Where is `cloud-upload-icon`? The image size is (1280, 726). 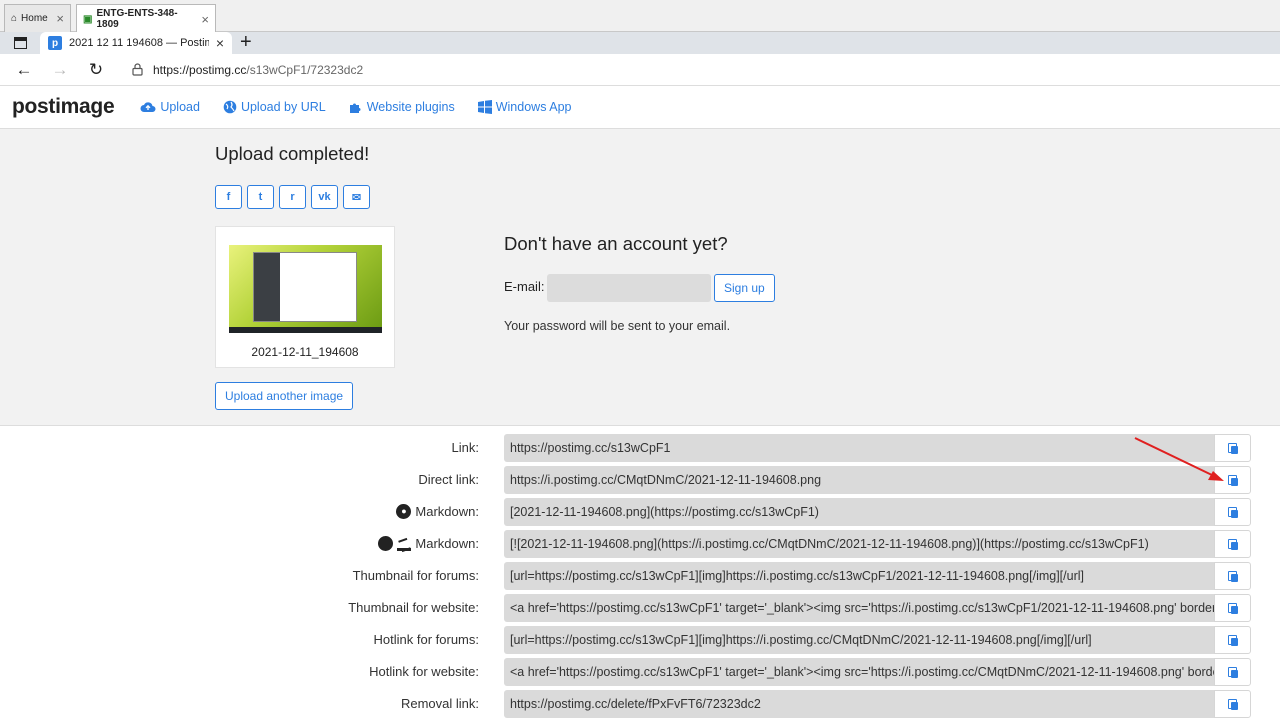
cloud-upload-icon is located at coordinates (148, 107).